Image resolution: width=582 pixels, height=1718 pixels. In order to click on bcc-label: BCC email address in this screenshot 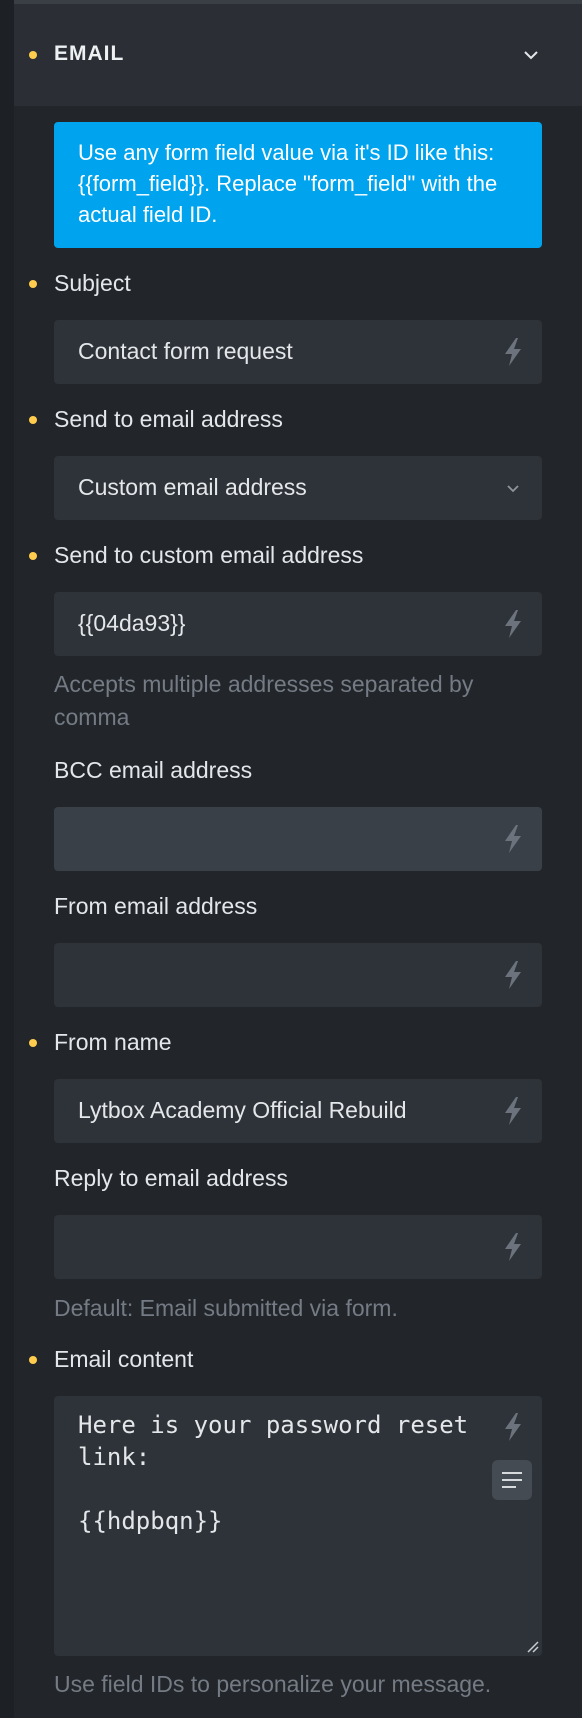, I will do `click(153, 770)`.